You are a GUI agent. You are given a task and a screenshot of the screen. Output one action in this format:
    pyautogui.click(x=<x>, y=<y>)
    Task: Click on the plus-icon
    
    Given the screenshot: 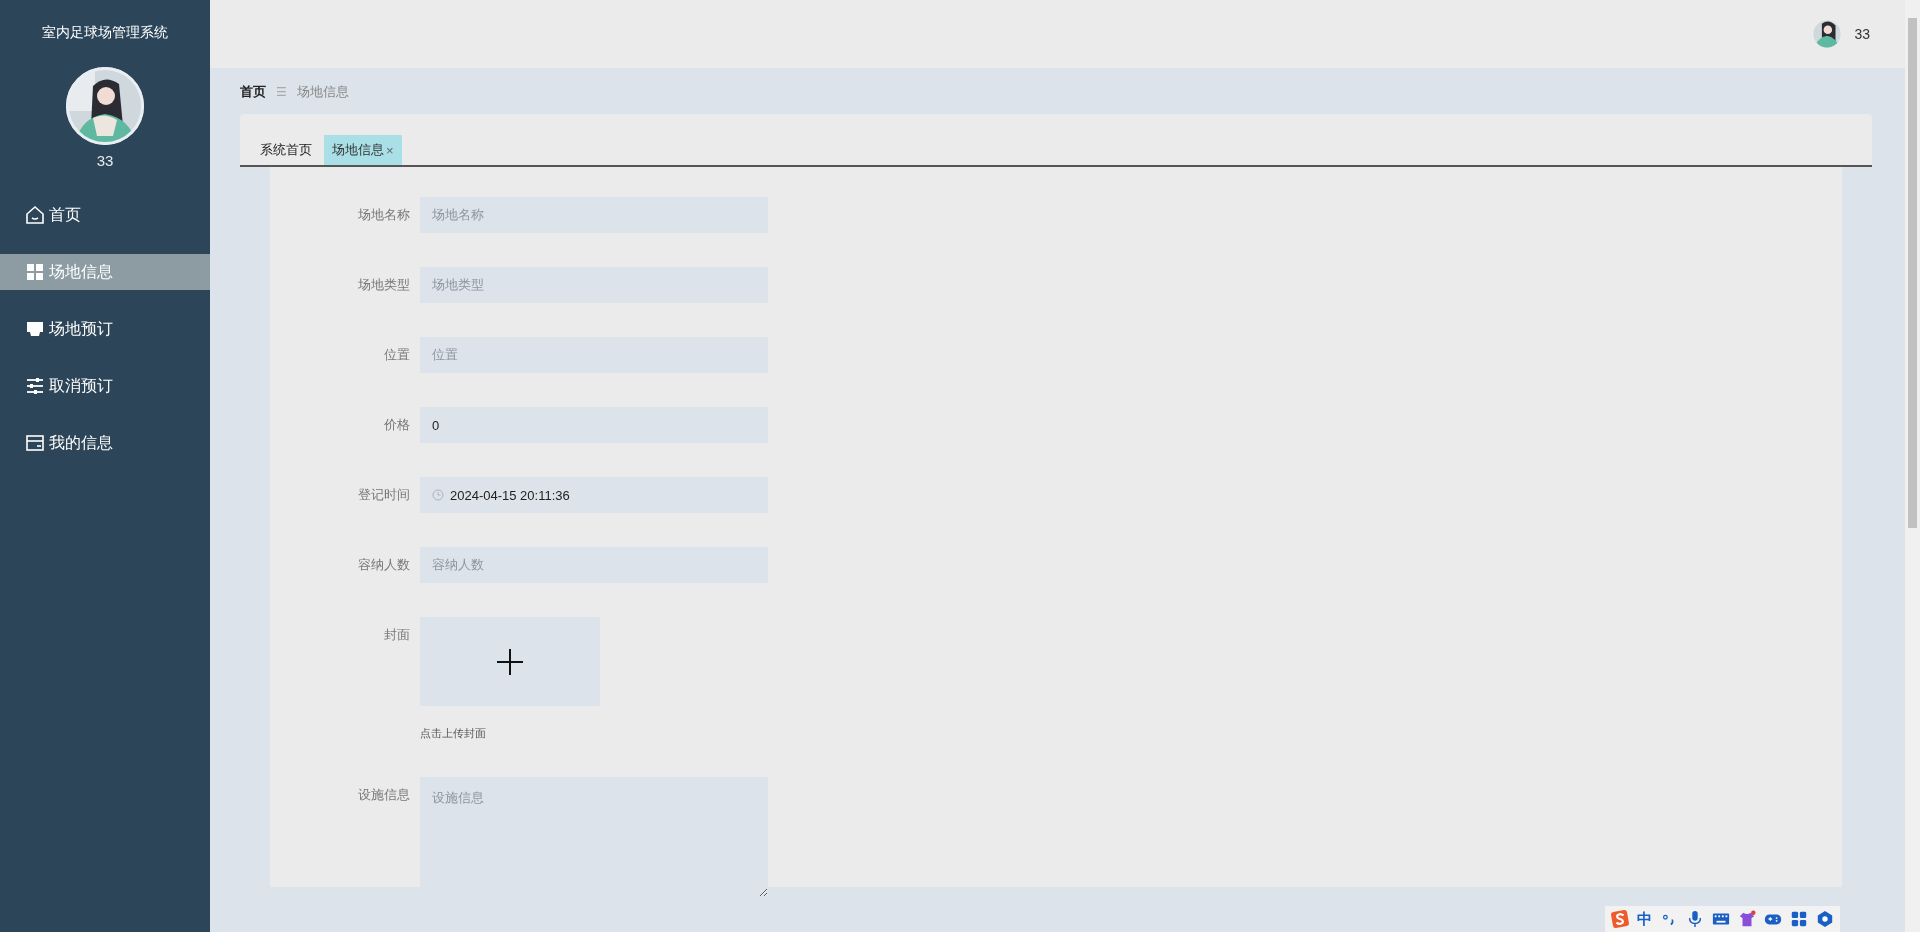 What is the action you would take?
    pyautogui.click(x=510, y=661)
    